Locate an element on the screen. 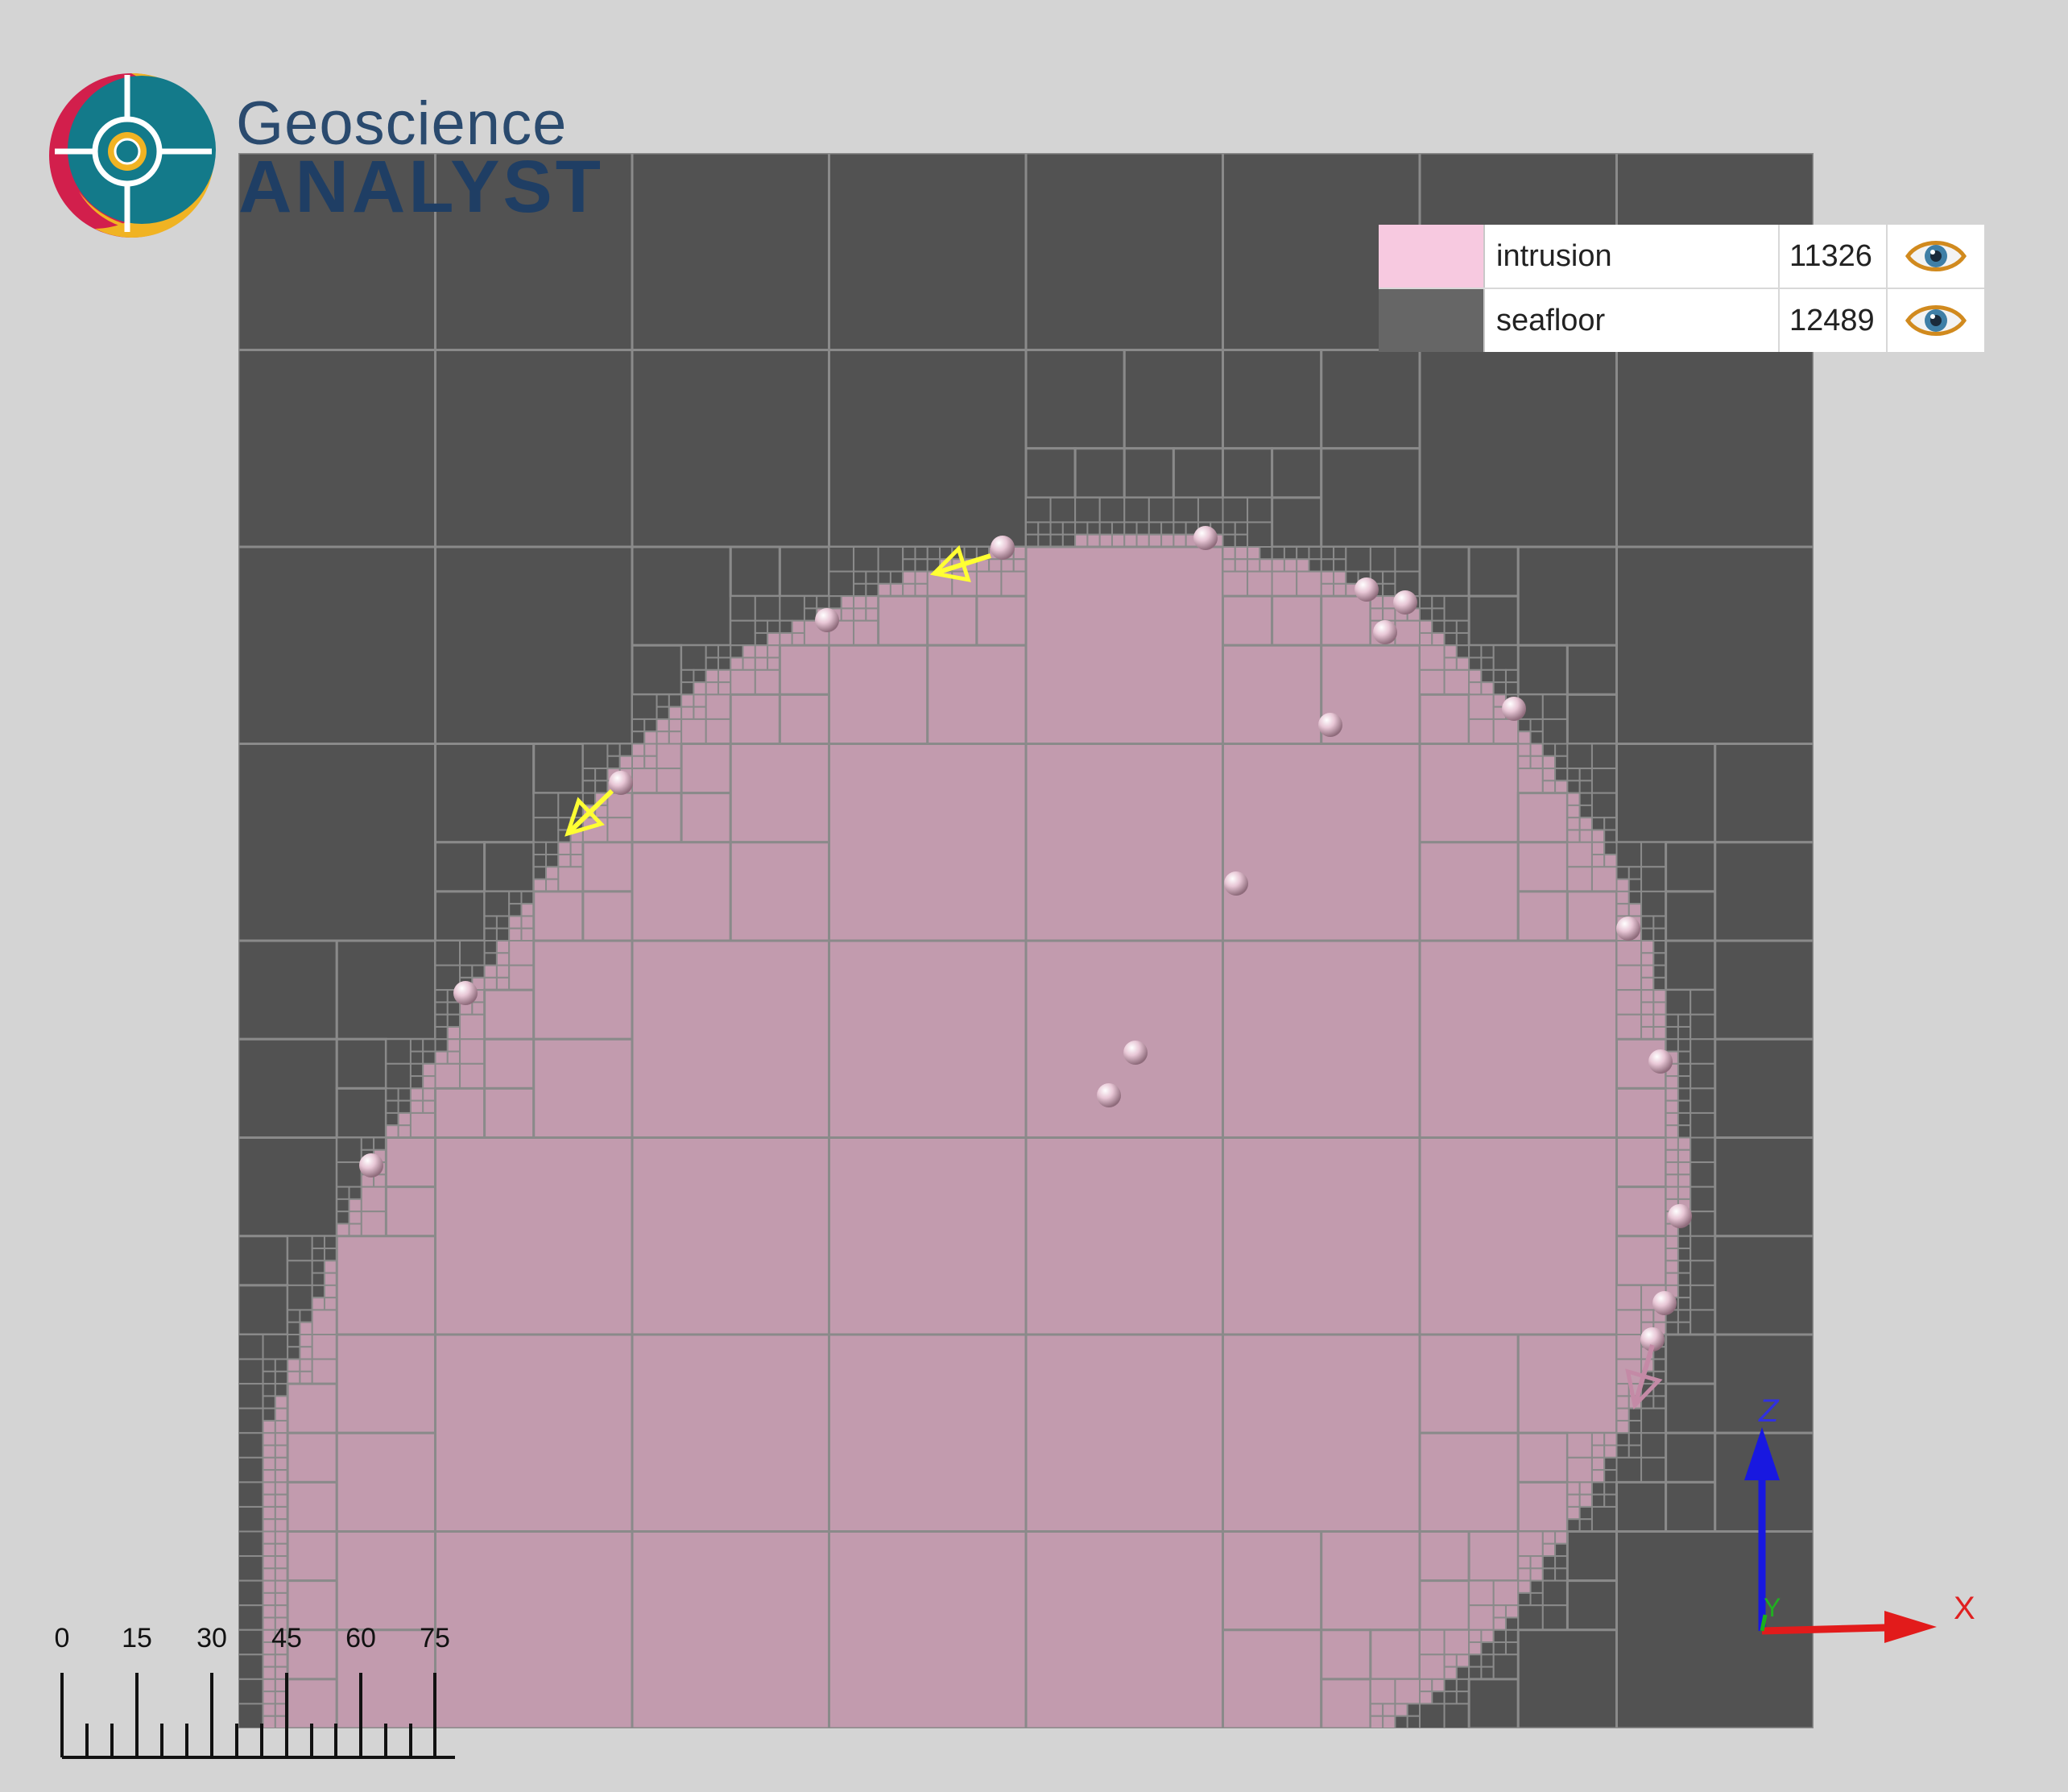  legend-row-intrusion: intrusion 11326 is located at coordinates (1681, 257).